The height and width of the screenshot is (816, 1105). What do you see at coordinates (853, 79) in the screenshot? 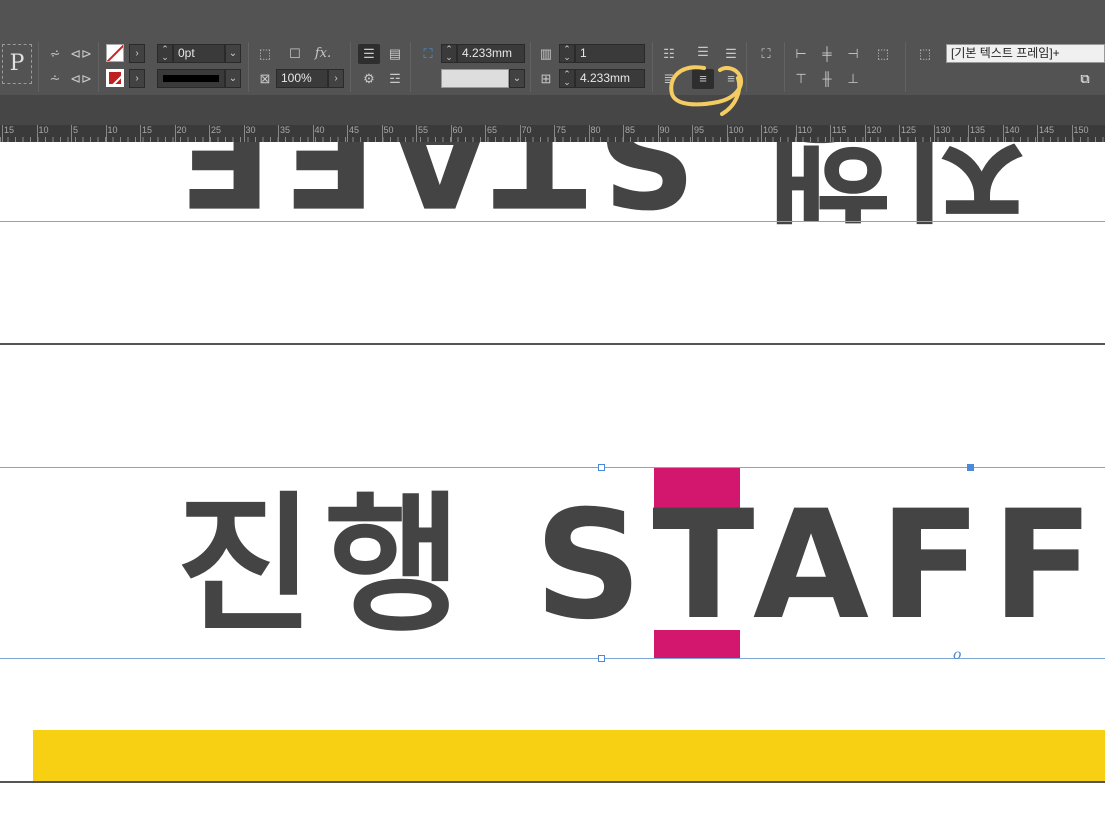
I see `align-bottom-edges-icon: ⊥` at bounding box center [853, 79].